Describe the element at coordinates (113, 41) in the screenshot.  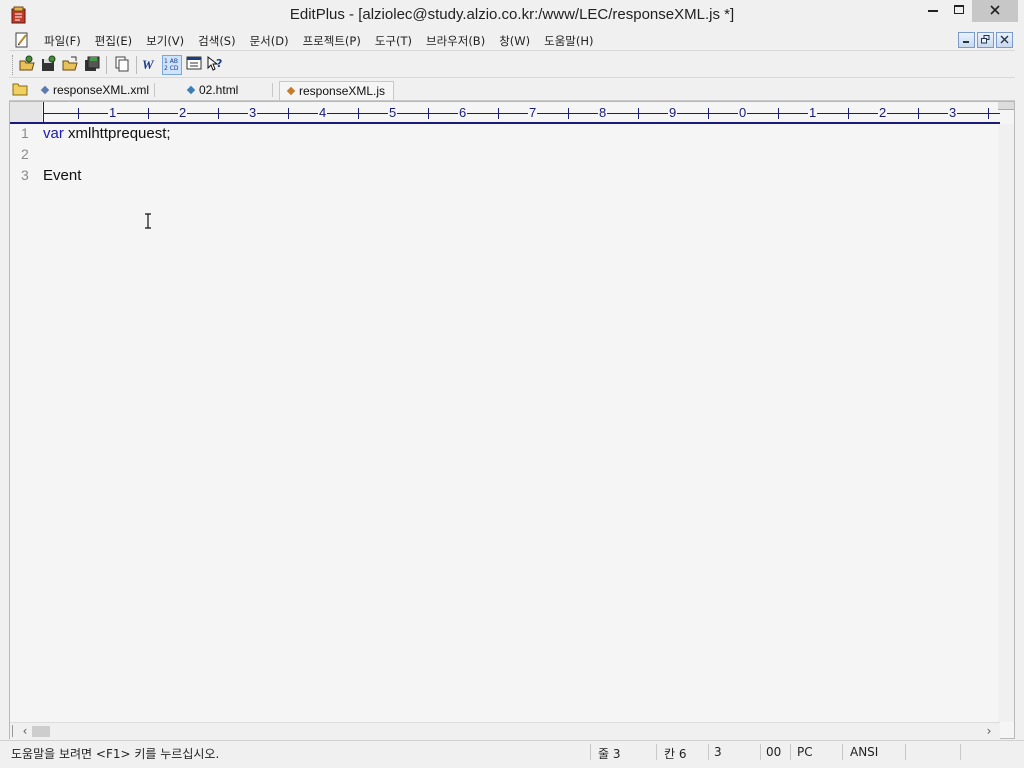
I see `menu-edit: 편집(E)` at that location.